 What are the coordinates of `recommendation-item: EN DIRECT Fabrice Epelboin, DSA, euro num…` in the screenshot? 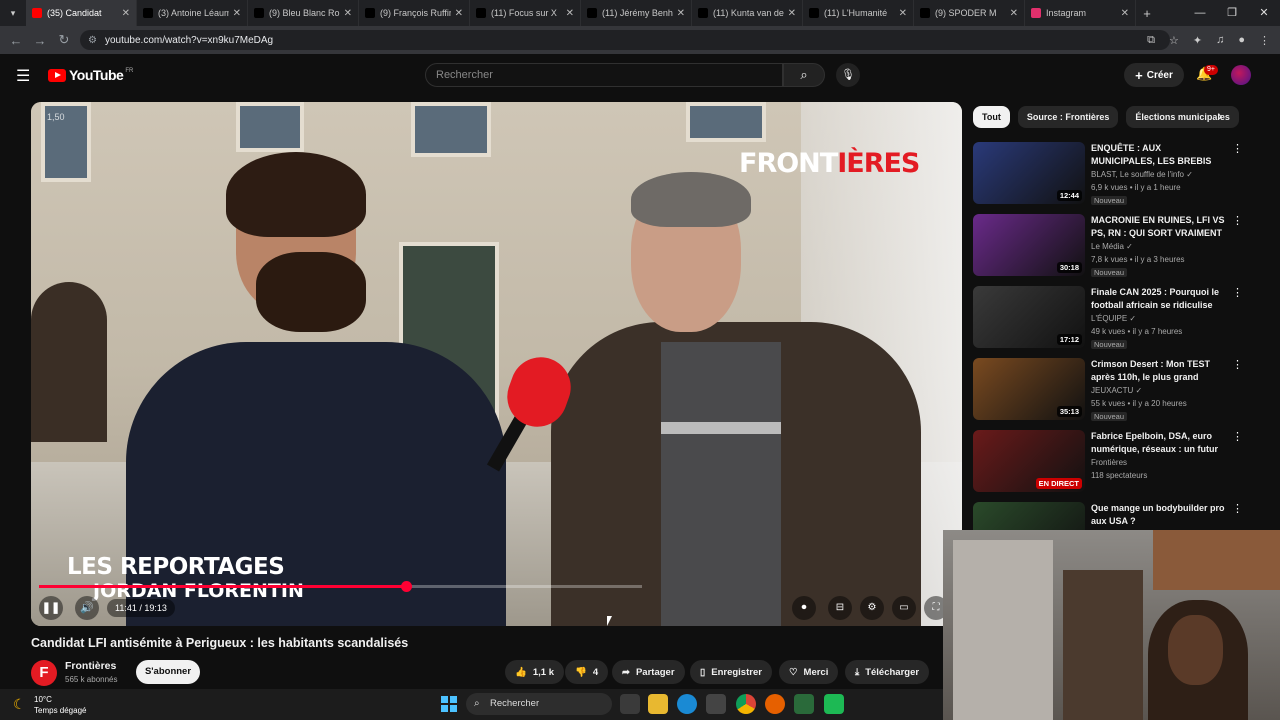 It's located at (1113, 463).